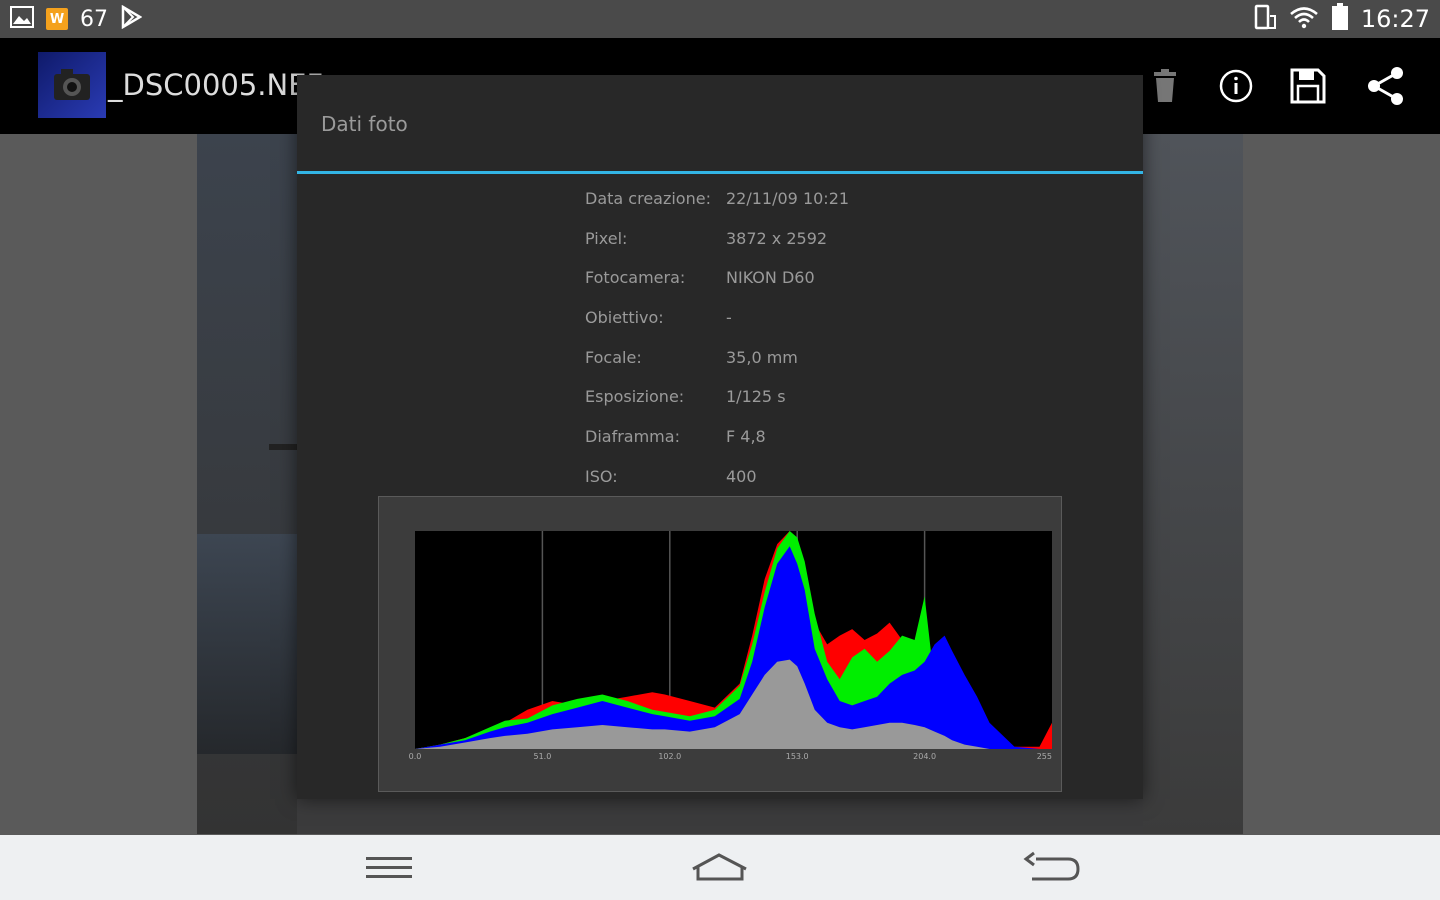  Describe the element at coordinates (1386, 86) in the screenshot. I see `share-icon` at that location.